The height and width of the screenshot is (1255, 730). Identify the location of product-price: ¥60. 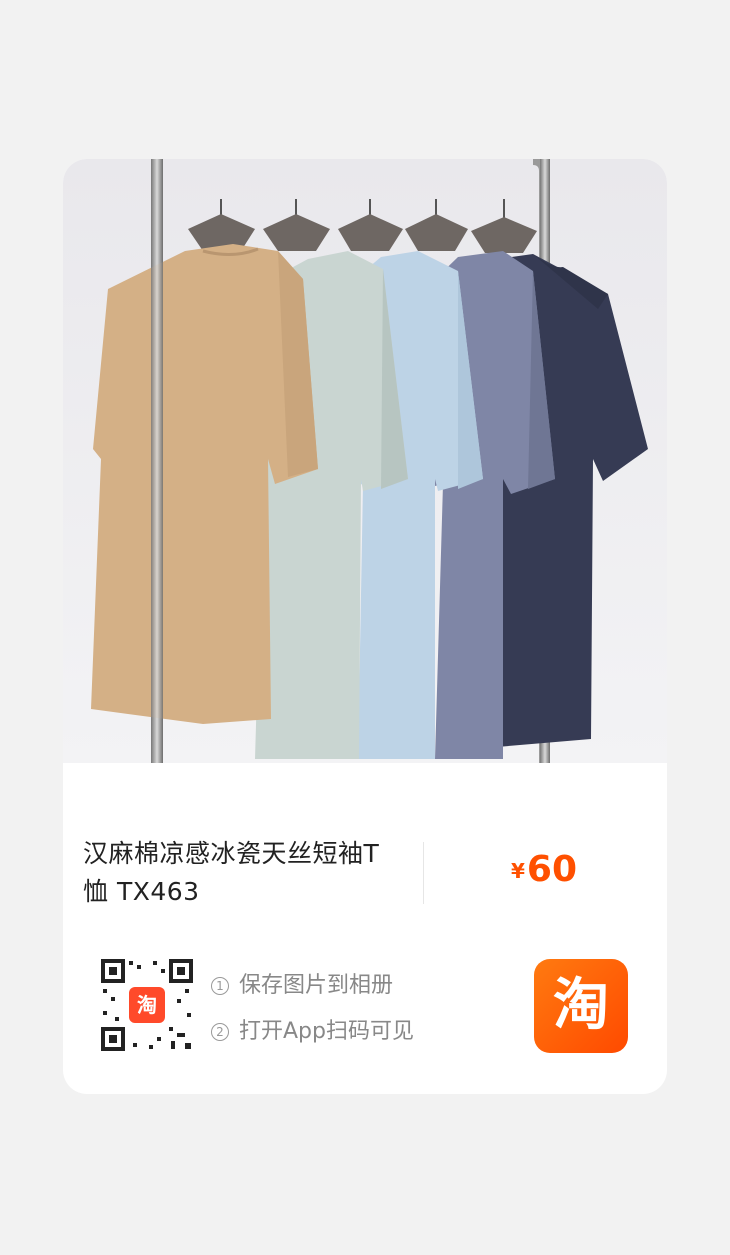
(544, 869).